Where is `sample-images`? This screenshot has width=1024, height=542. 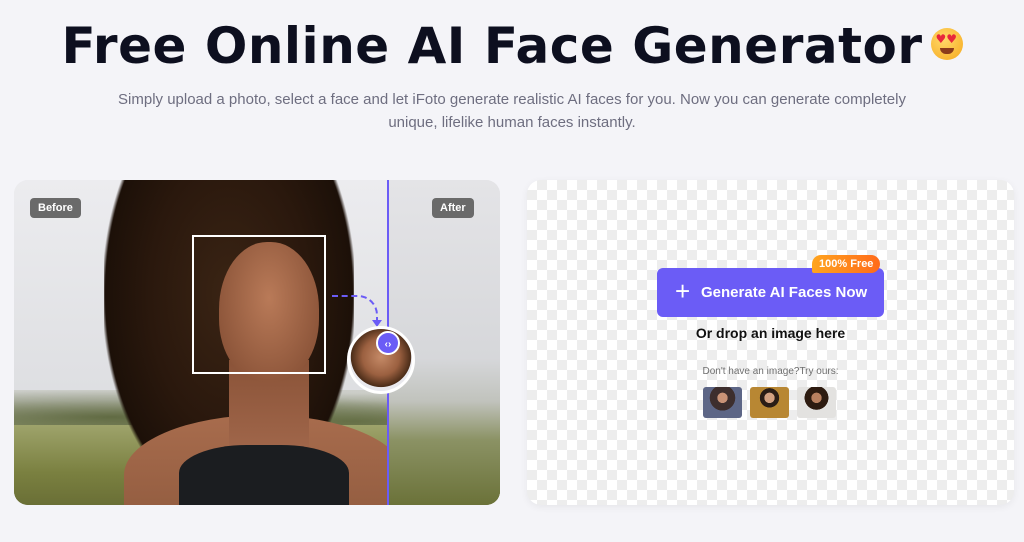 sample-images is located at coordinates (771, 403).